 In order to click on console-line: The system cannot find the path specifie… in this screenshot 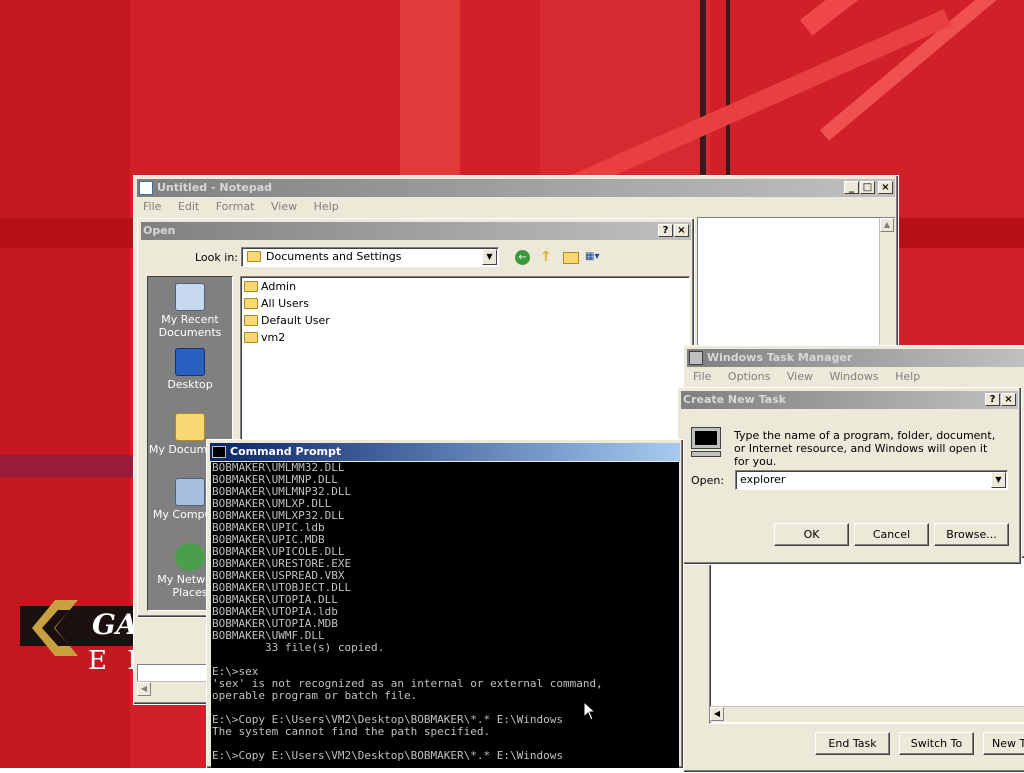, I will do `click(351, 731)`.